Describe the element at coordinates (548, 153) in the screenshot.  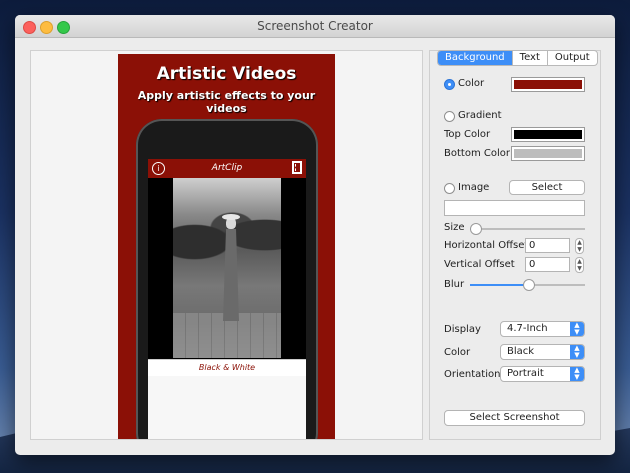
I see `bottom-color-well` at that location.